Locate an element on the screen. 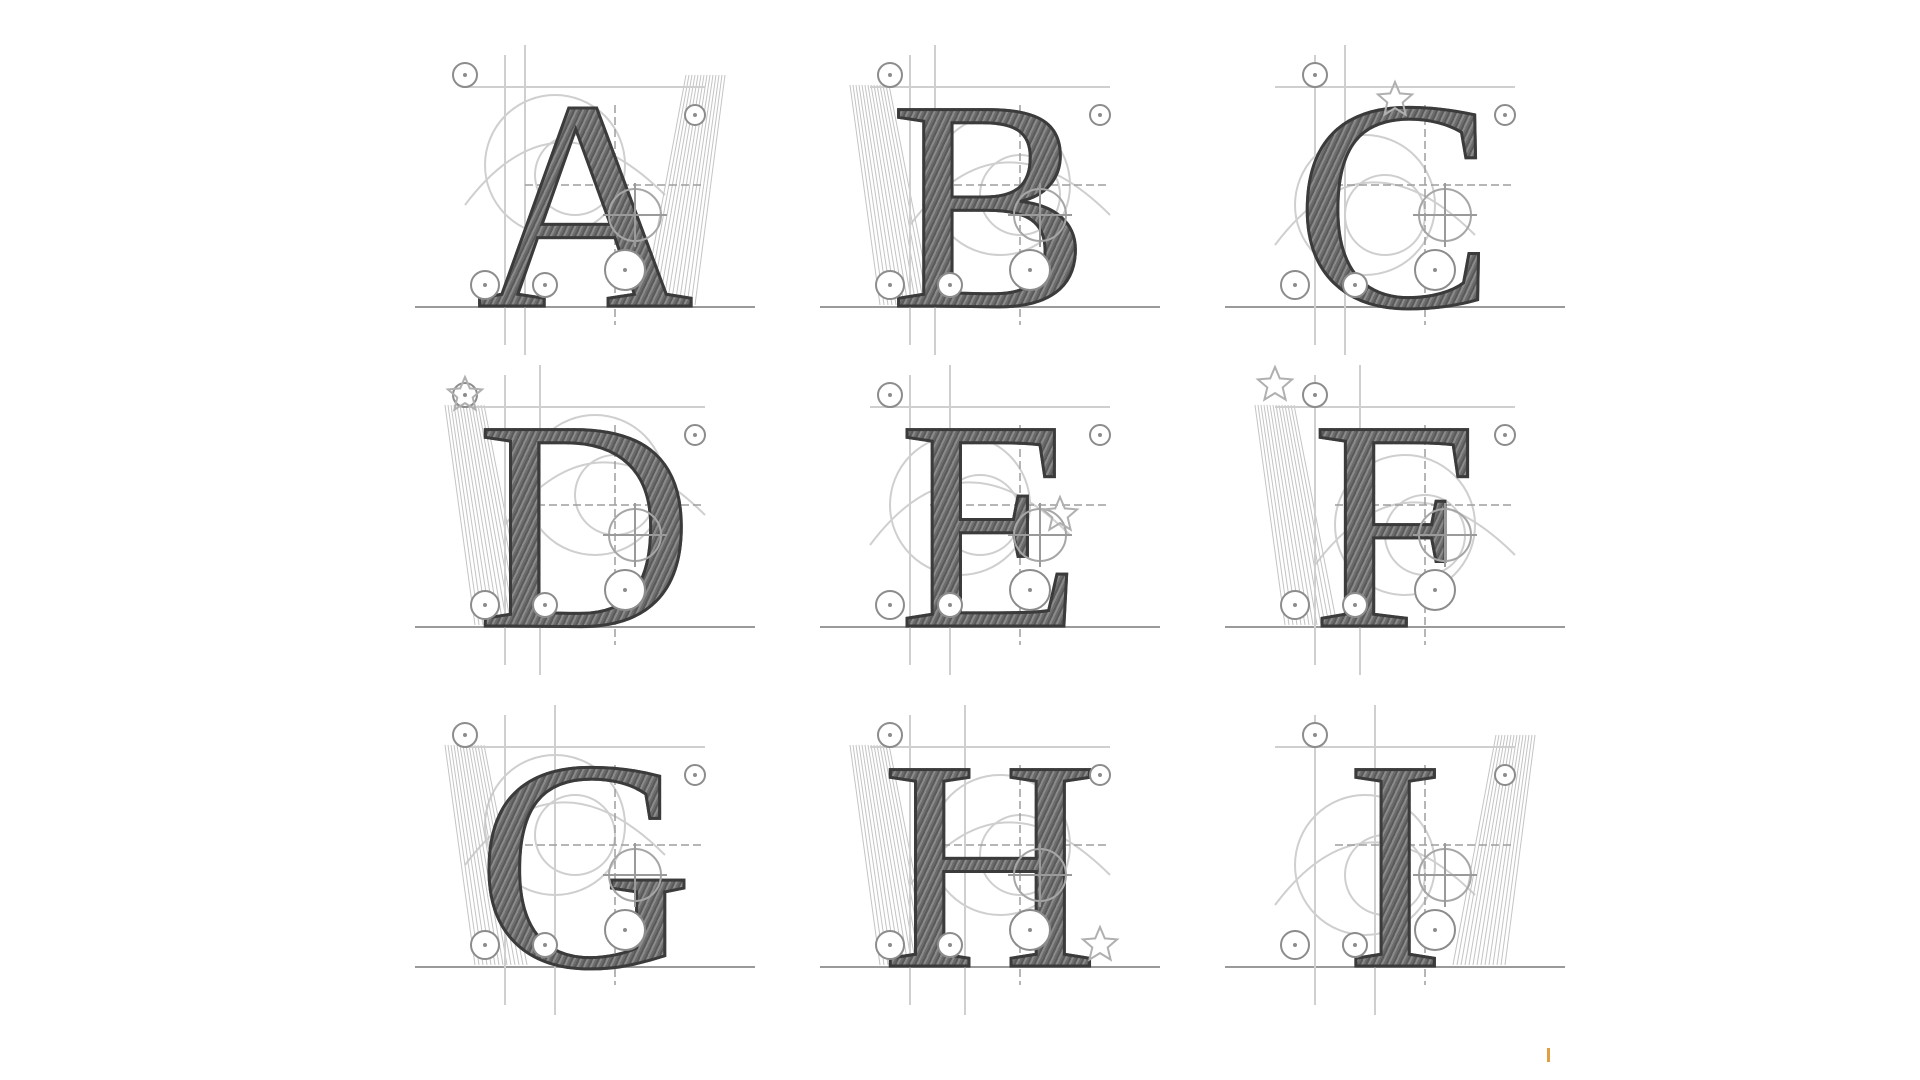 The image size is (1920, 1080). letter-tile-h: H is located at coordinates (990, 865).